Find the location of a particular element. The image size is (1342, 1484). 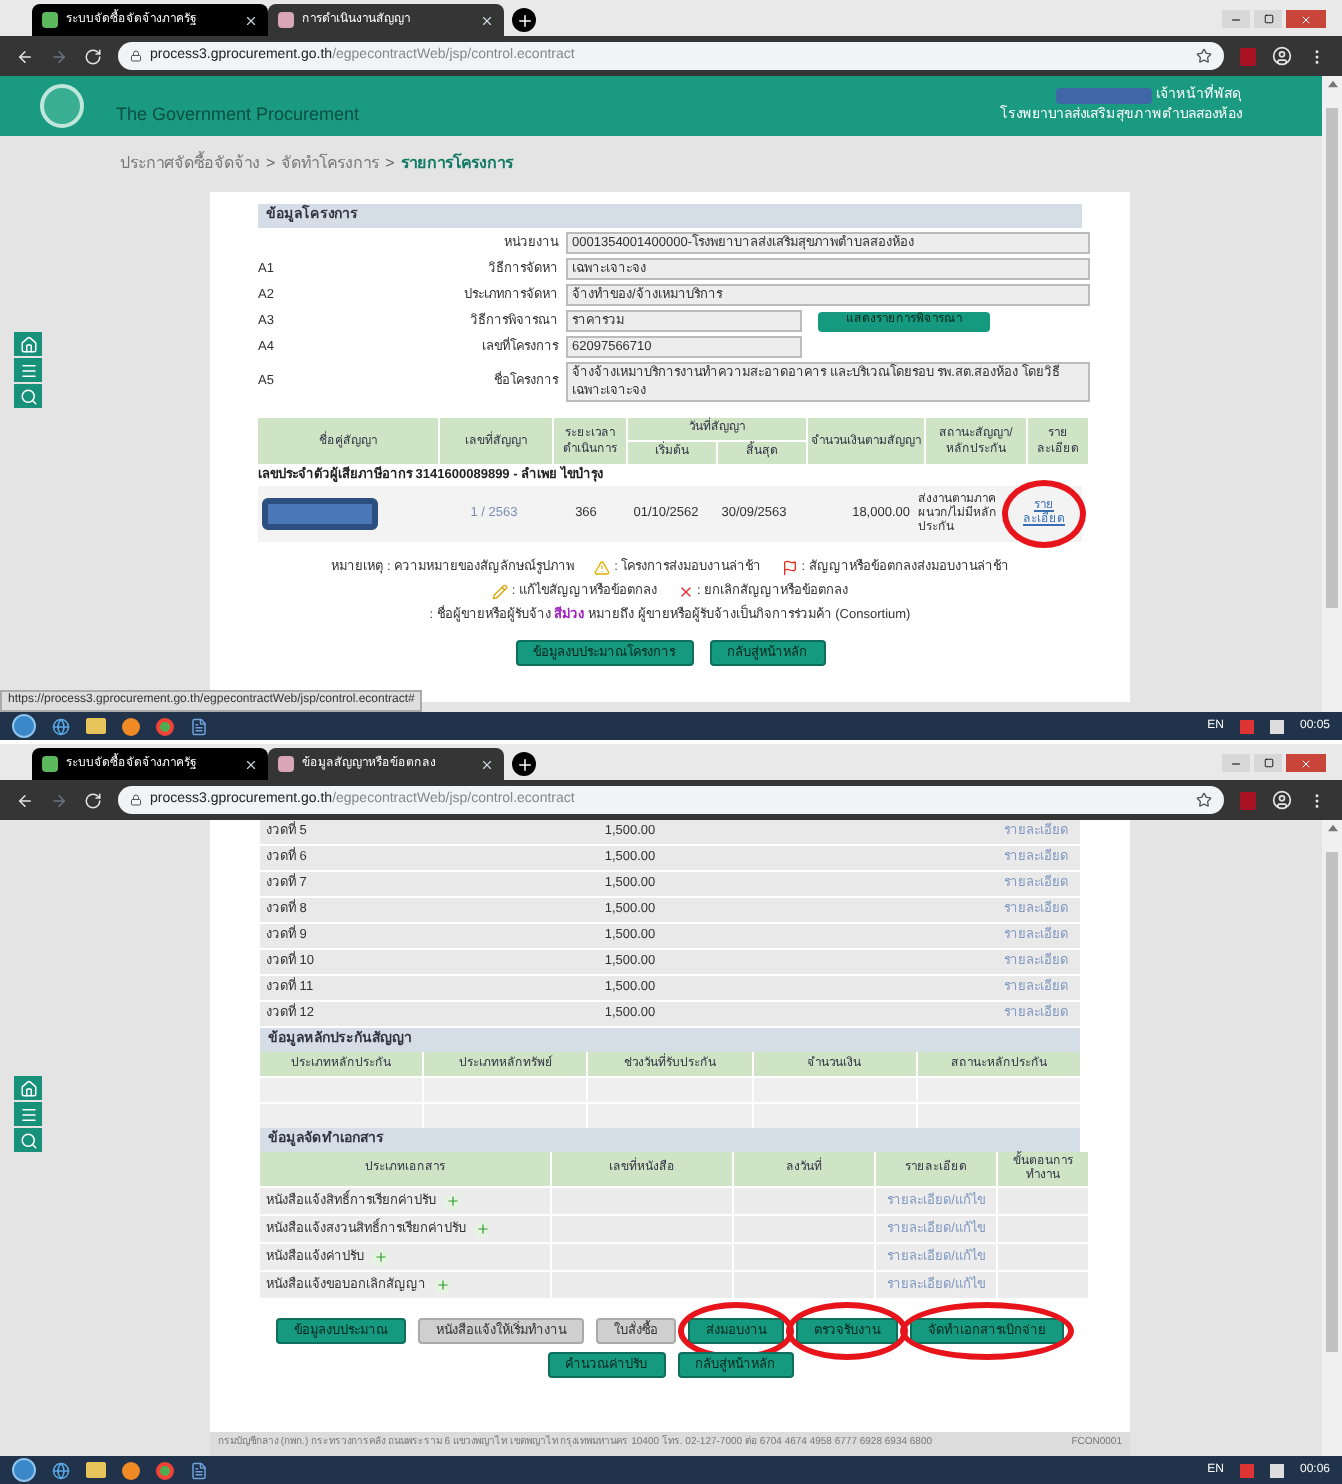

pencil-icon is located at coordinates (499, 591).